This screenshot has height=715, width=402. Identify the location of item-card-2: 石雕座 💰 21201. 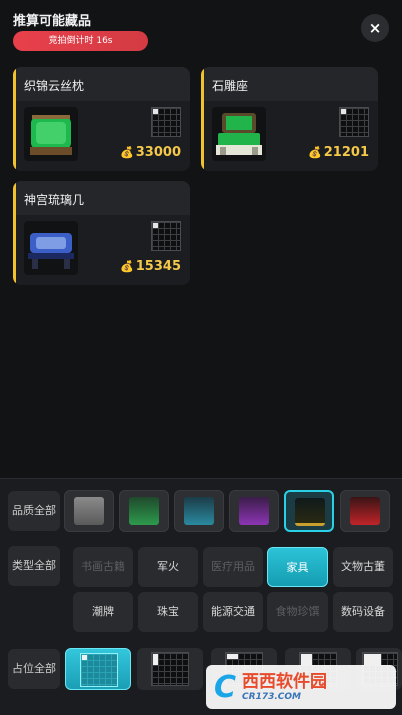
(289, 119).